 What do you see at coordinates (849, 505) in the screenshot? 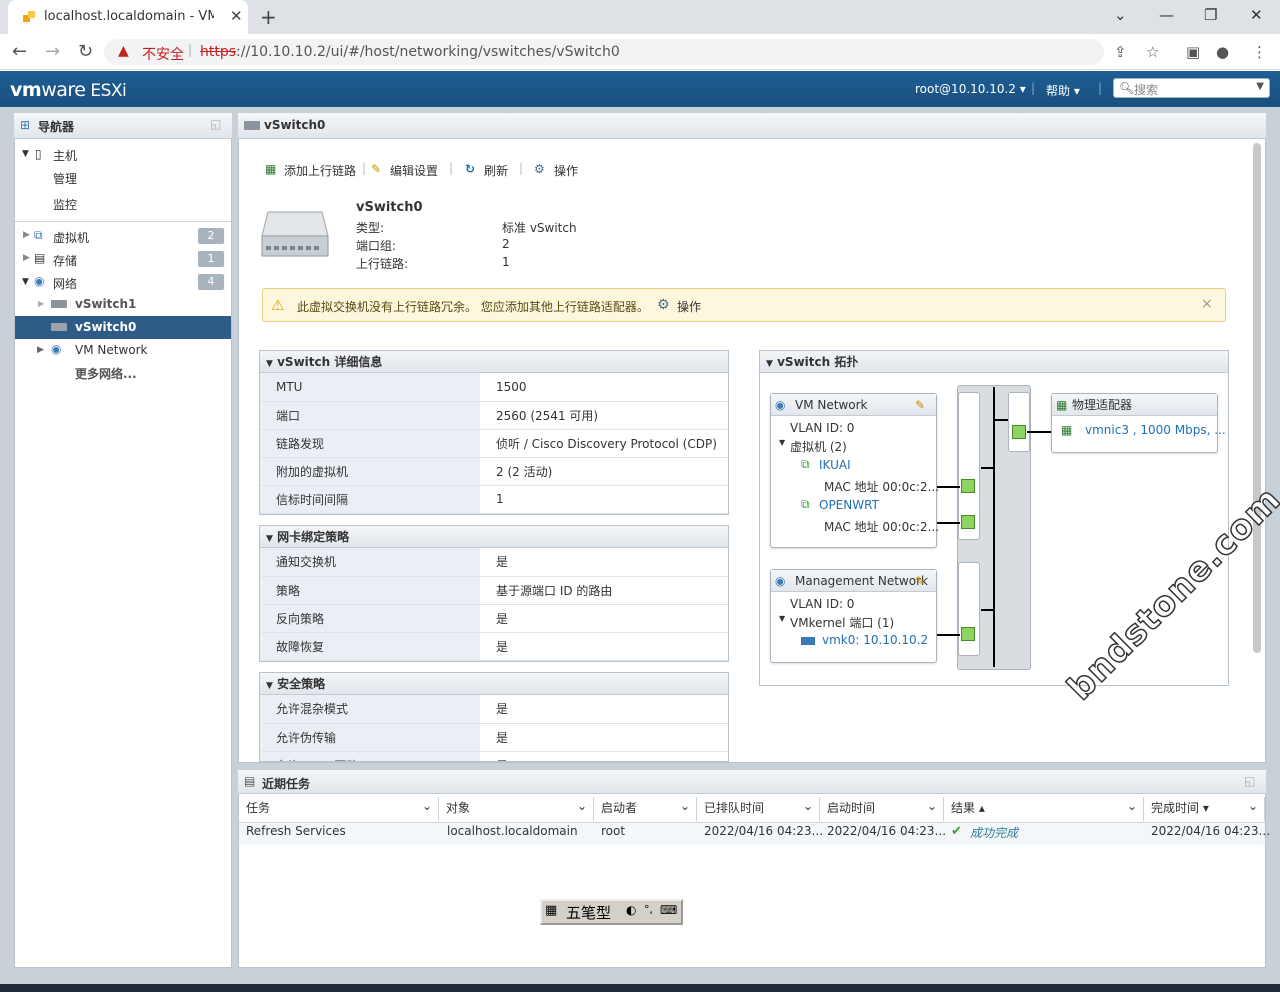
I see `vm-openwrt-link: OPENWRT` at bounding box center [849, 505].